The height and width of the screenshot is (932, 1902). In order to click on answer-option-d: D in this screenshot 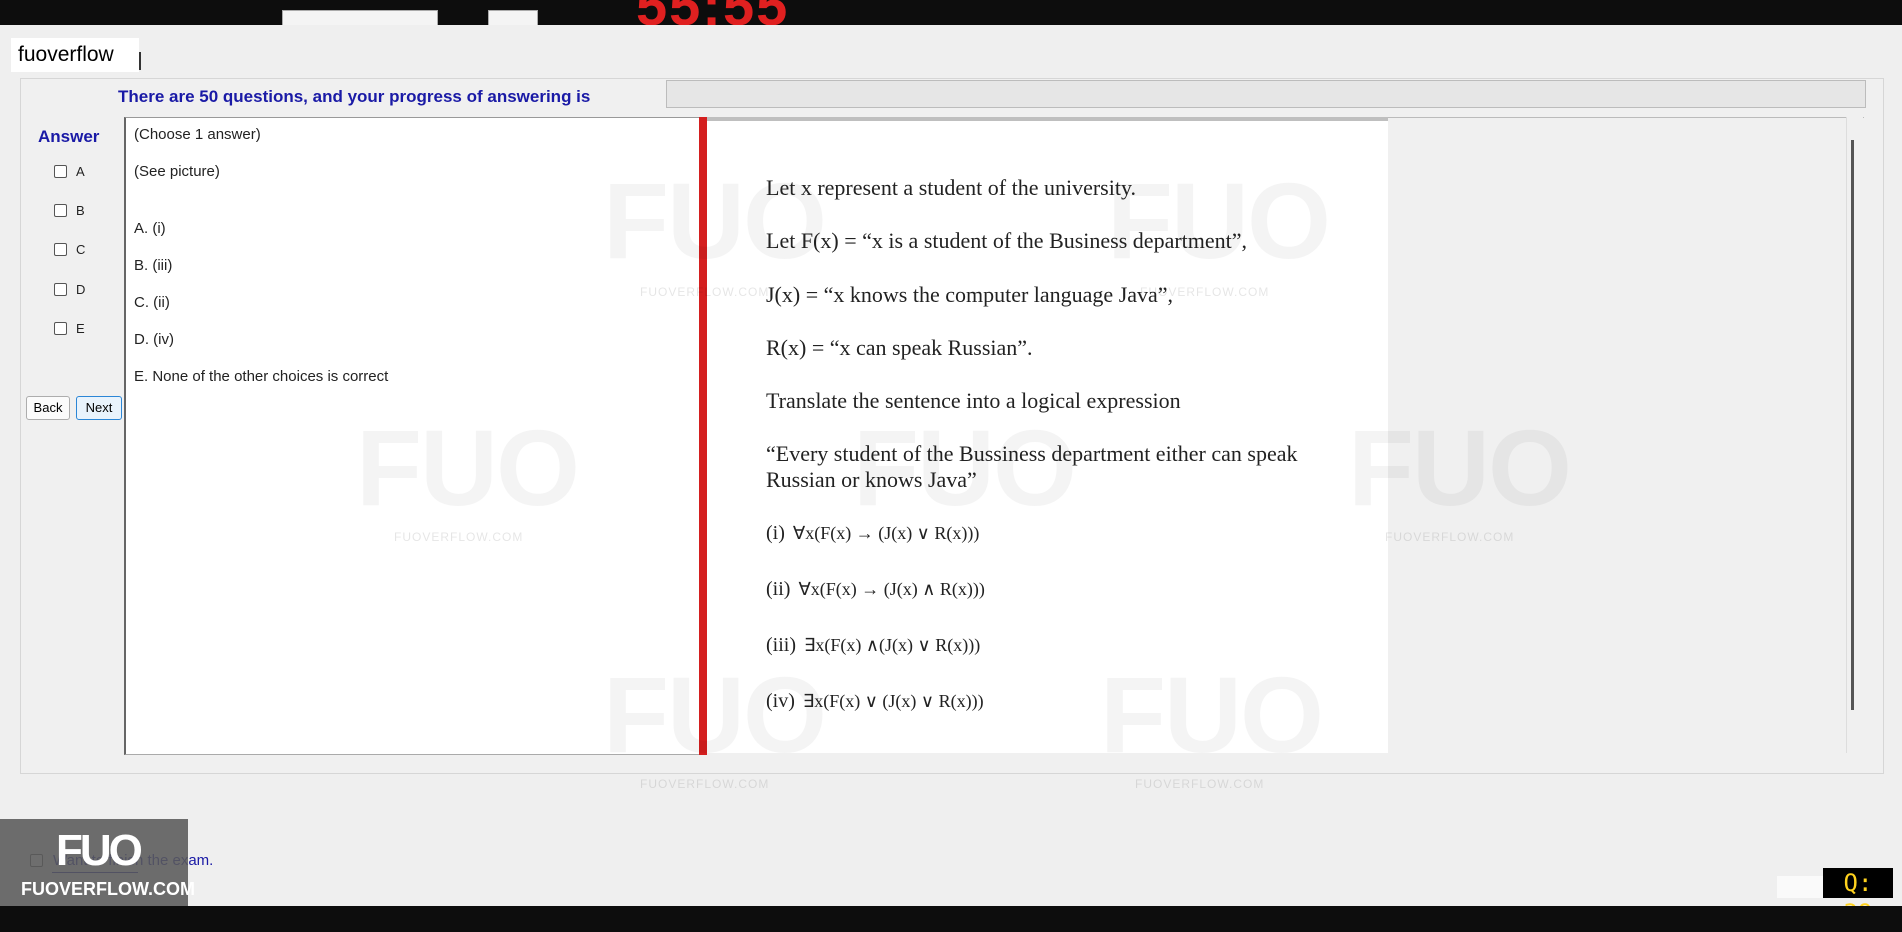, I will do `click(69, 289)`.